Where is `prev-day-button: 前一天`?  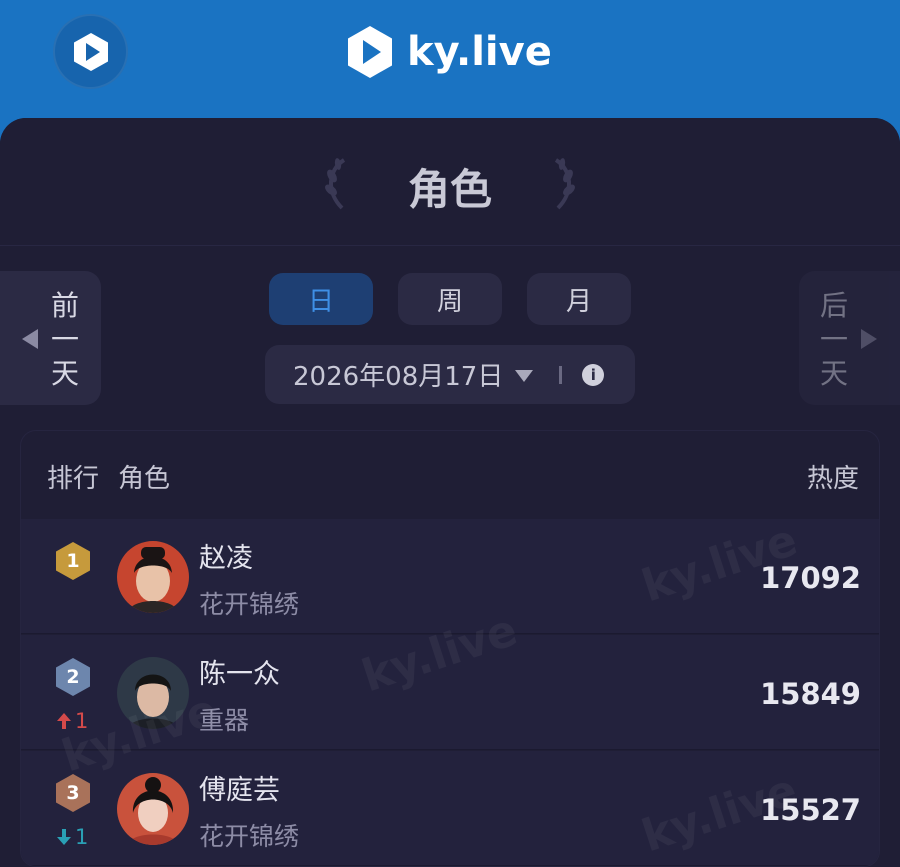
prev-day-button: 前一天 is located at coordinates (50, 338).